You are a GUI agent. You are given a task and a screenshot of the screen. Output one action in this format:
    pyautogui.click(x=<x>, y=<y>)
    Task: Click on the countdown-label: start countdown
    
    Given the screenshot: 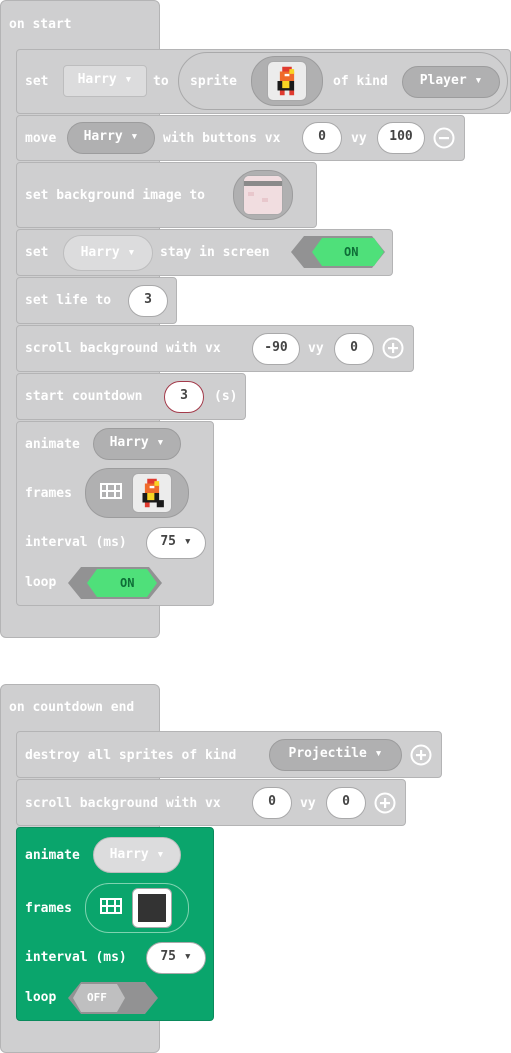 What is the action you would take?
    pyautogui.click(x=84, y=396)
    